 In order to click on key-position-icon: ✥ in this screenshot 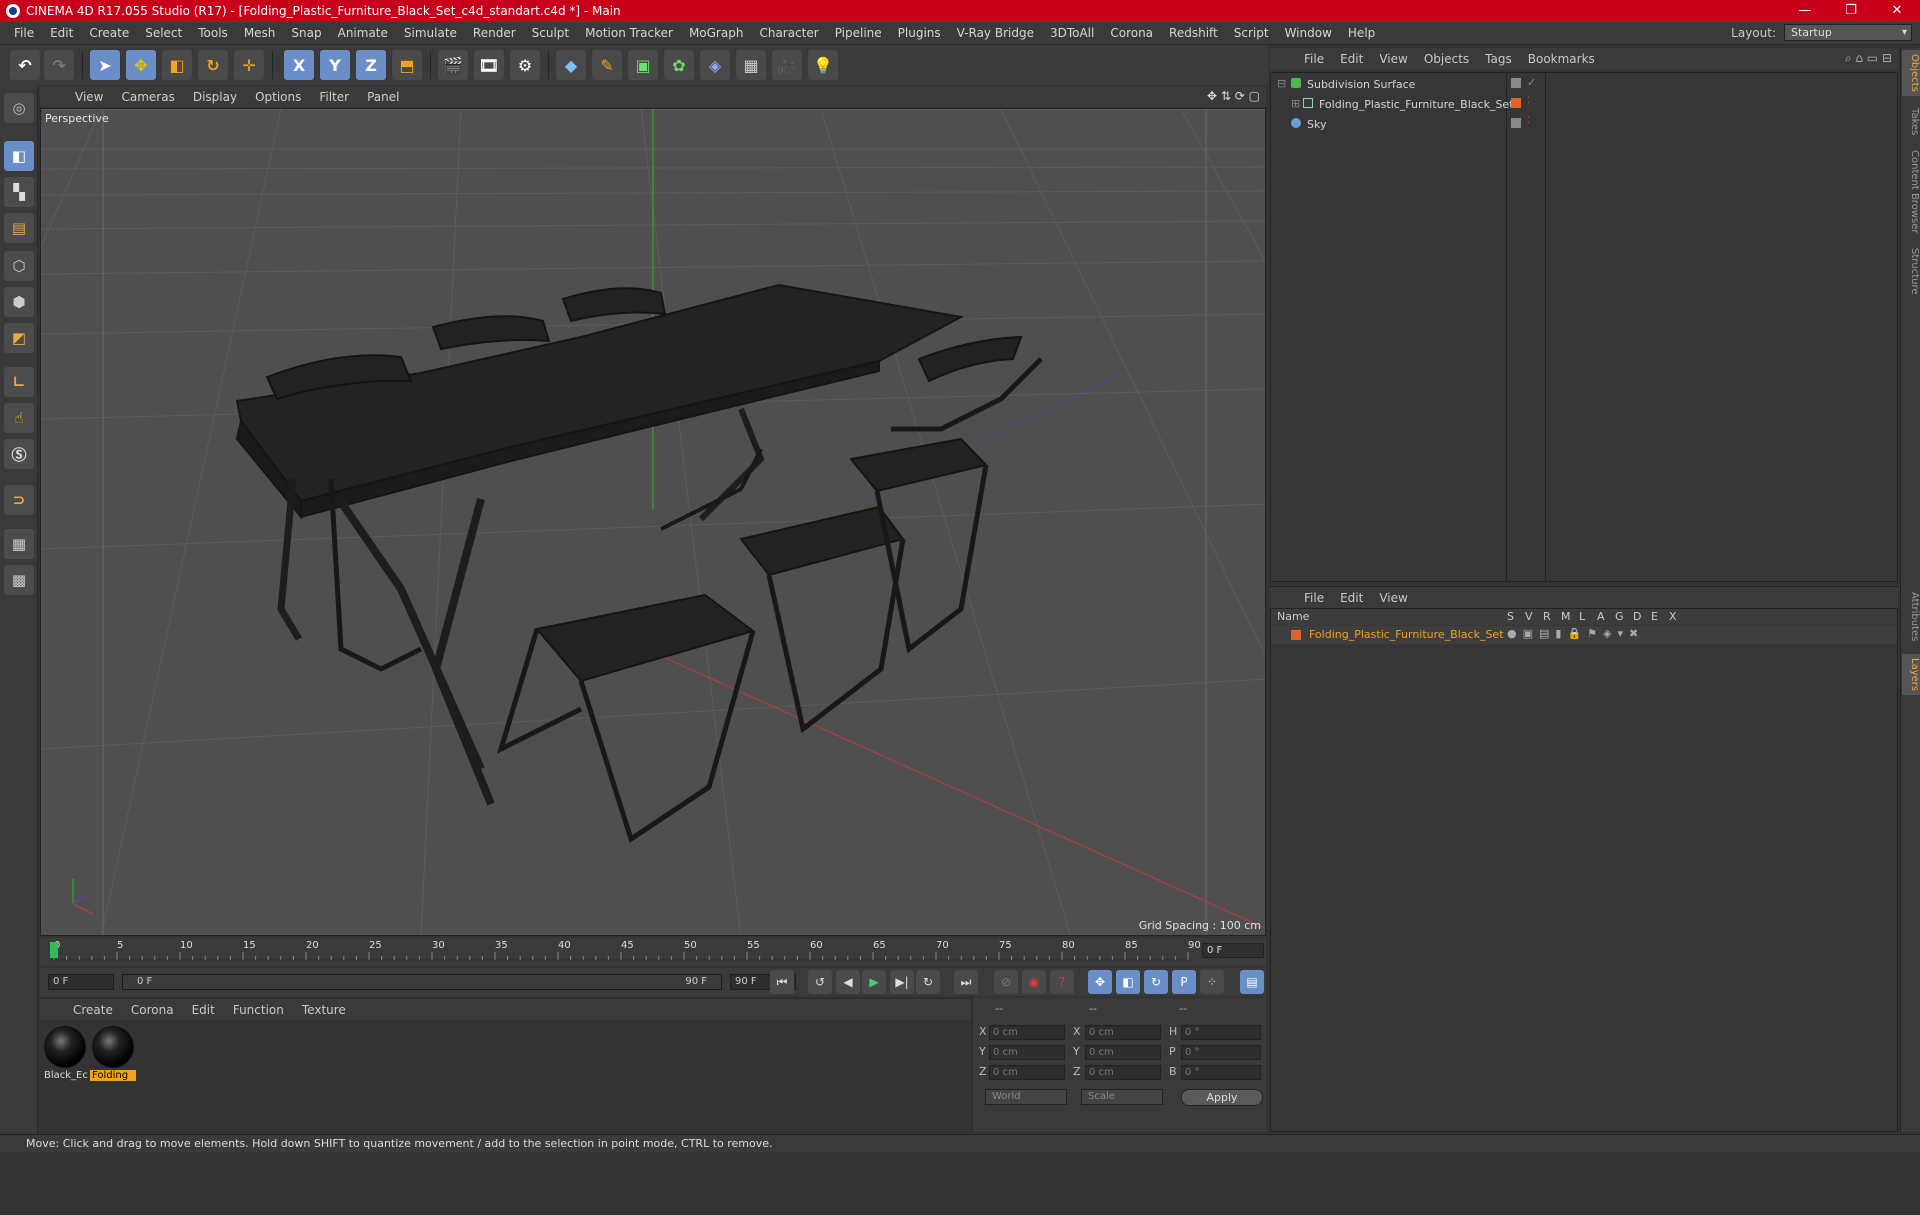, I will do `click(1100, 982)`.